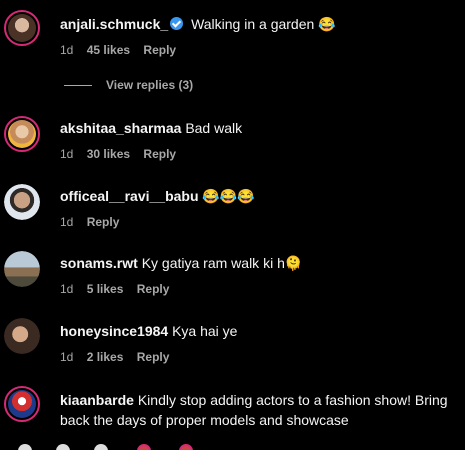  I want to click on comment-meta: 1d 45 likes Reply, so click(123, 50).